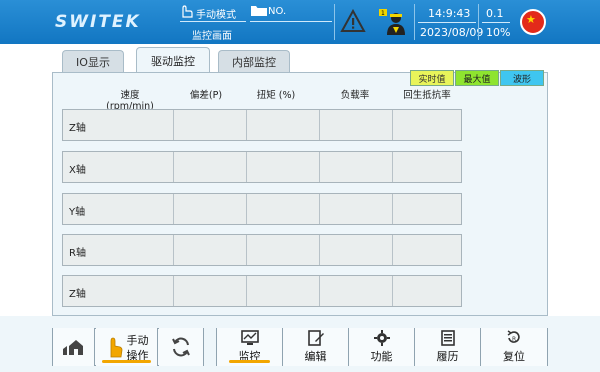  Describe the element at coordinates (382, 347) in the screenshot. I see `function-button: 功能` at that location.